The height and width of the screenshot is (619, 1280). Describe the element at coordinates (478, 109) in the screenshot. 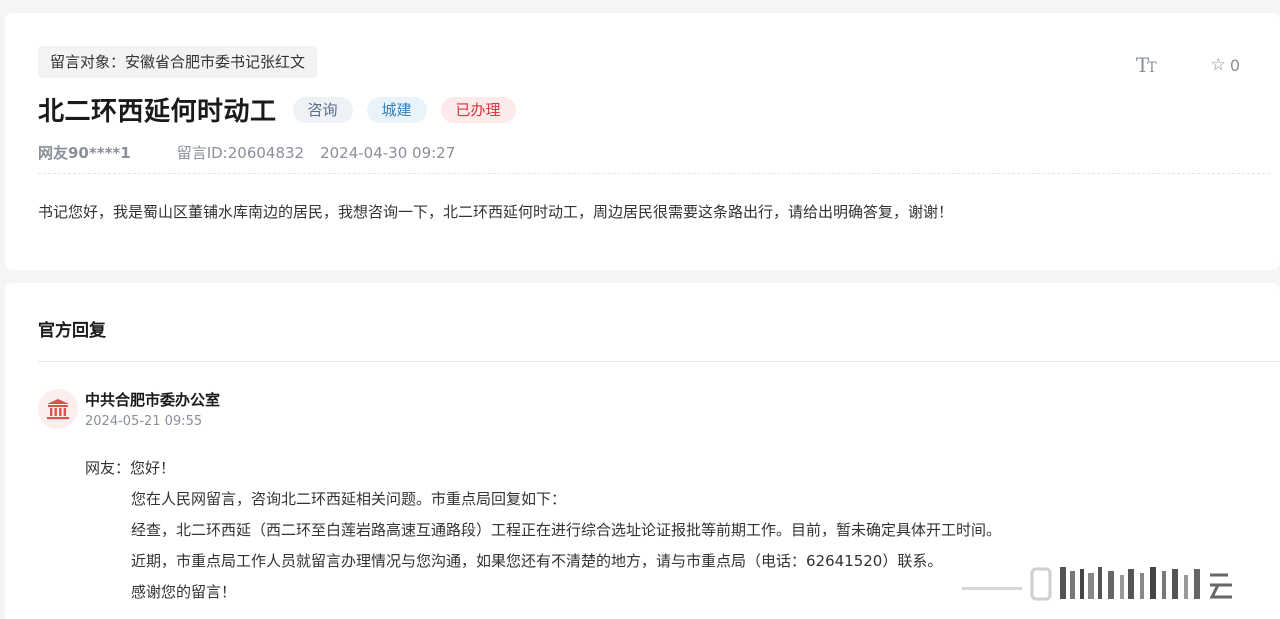

I see `status-badge: 已办理` at that location.